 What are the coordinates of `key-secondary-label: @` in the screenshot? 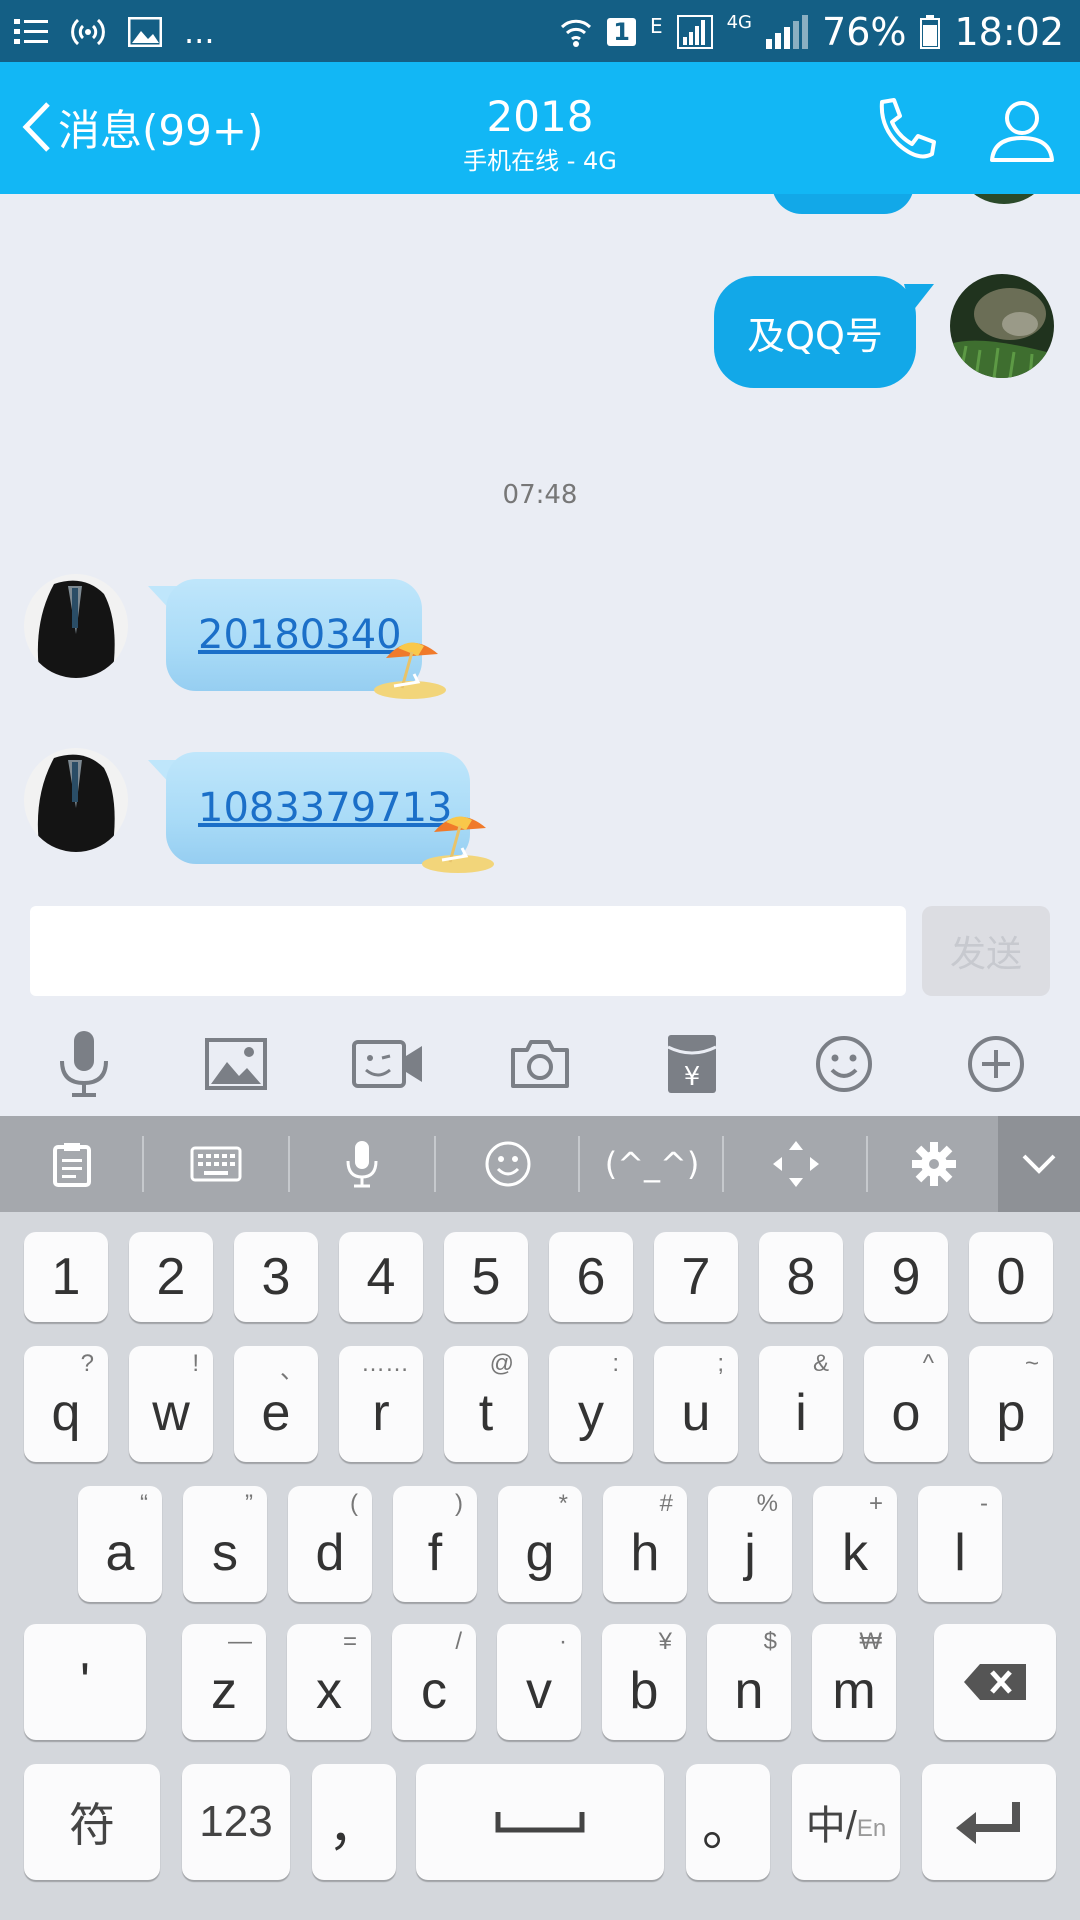 It's located at (501, 1363).